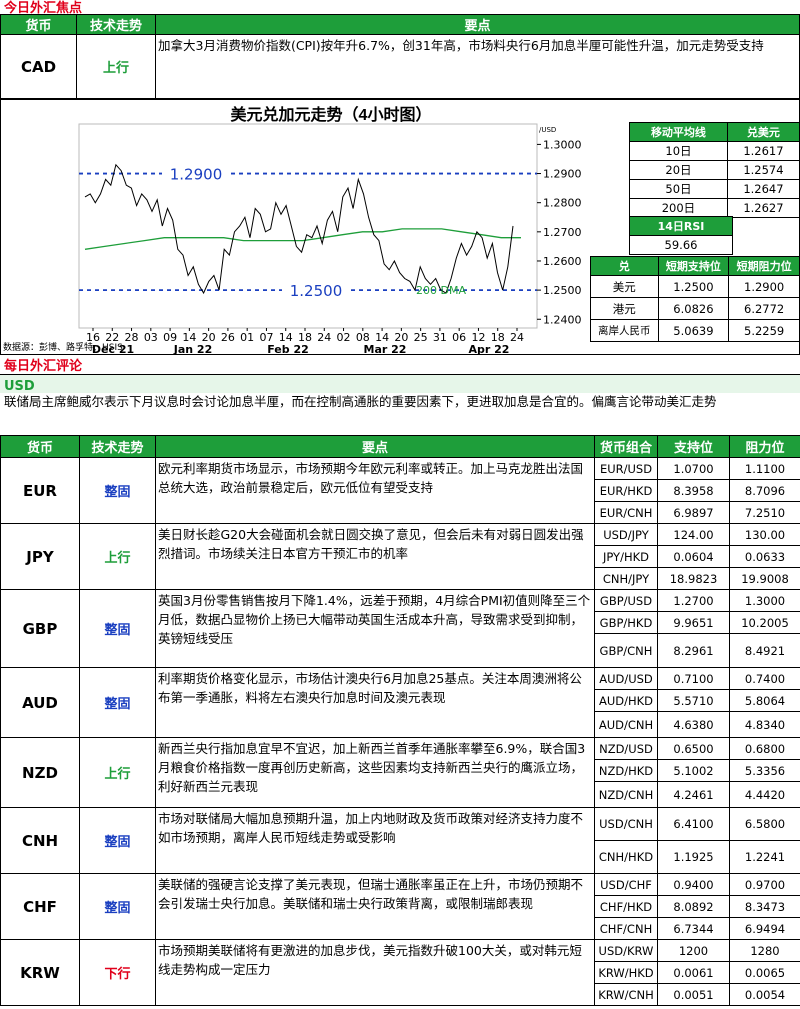  Describe the element at coordinates (324, 337) in the screenshot. I see `x-tick-label: 24` at that location.